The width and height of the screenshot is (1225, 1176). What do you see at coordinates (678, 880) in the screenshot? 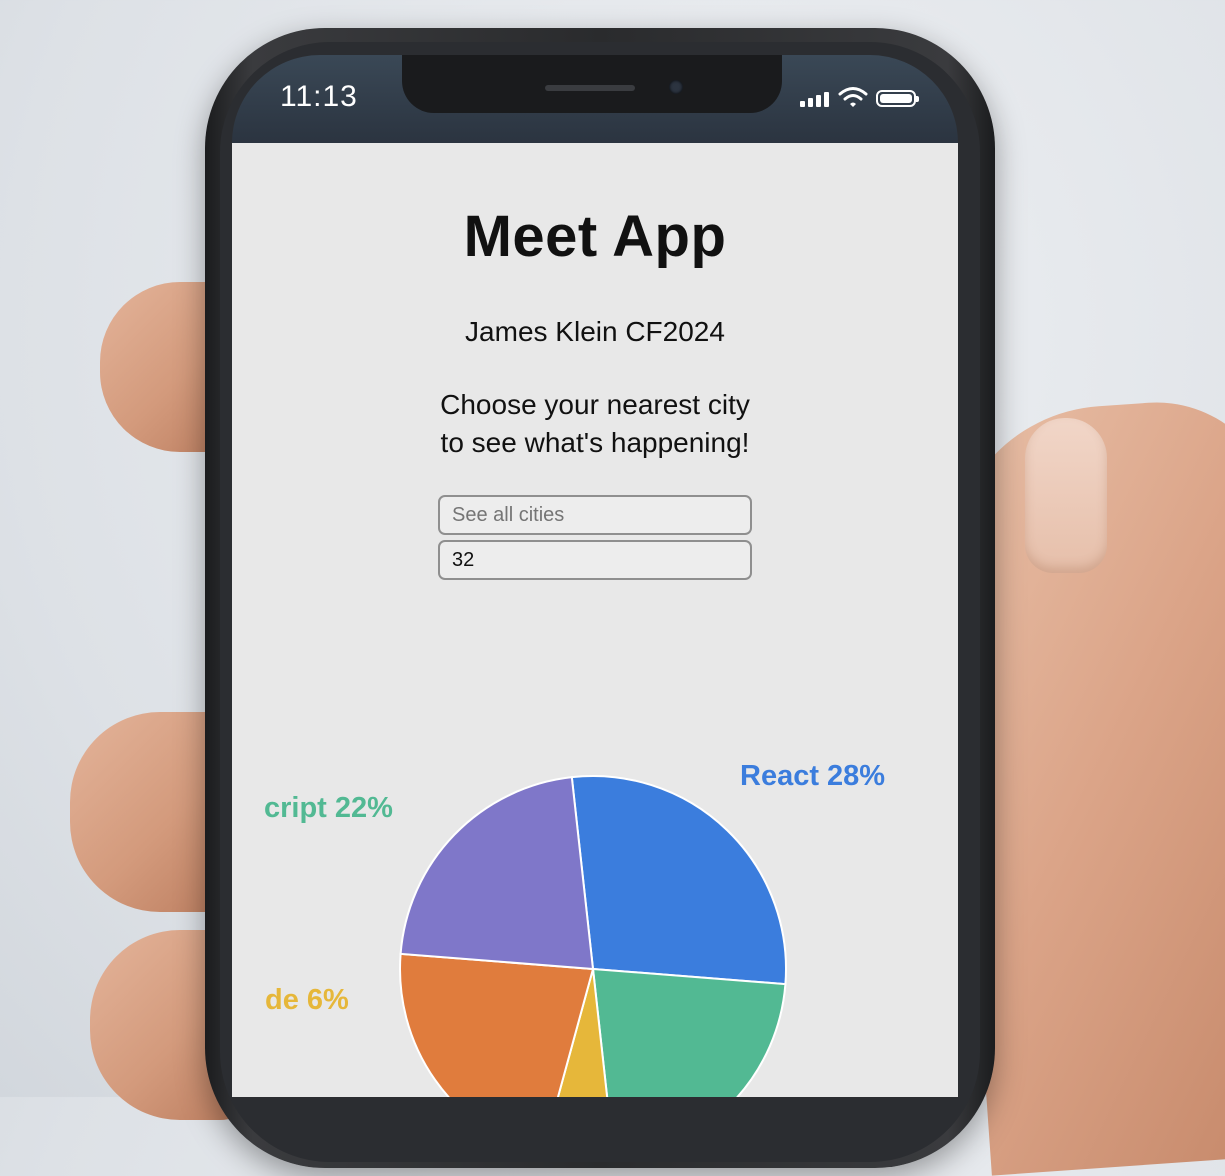
I see `pie-slice-react` at bounding box center [678, 880].